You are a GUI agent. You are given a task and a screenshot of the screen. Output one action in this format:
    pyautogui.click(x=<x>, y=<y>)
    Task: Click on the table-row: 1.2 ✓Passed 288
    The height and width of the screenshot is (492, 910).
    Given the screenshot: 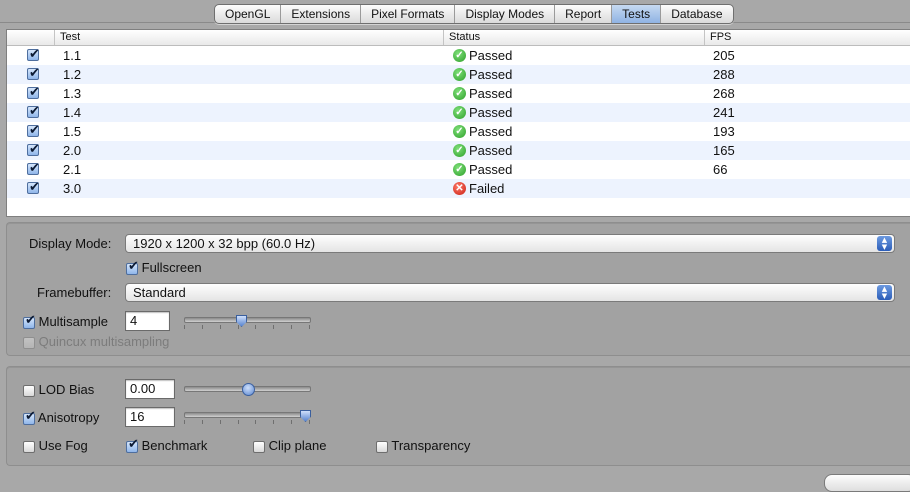 What is the action you would take?
    pyautogui.click(x=458, y=74)
    